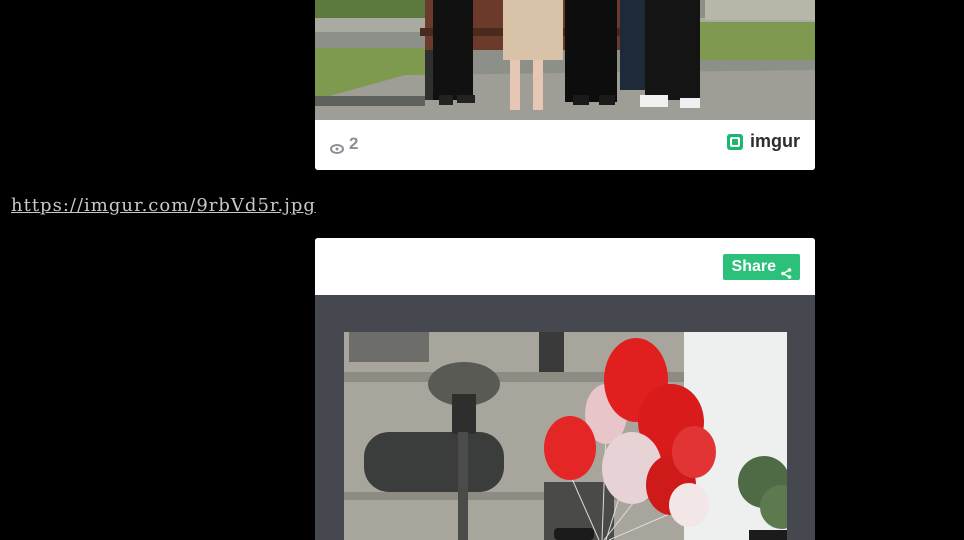 The width and height of the screenshot is (964, 540). I want to click on embed-header: Share, so click(565, 266).